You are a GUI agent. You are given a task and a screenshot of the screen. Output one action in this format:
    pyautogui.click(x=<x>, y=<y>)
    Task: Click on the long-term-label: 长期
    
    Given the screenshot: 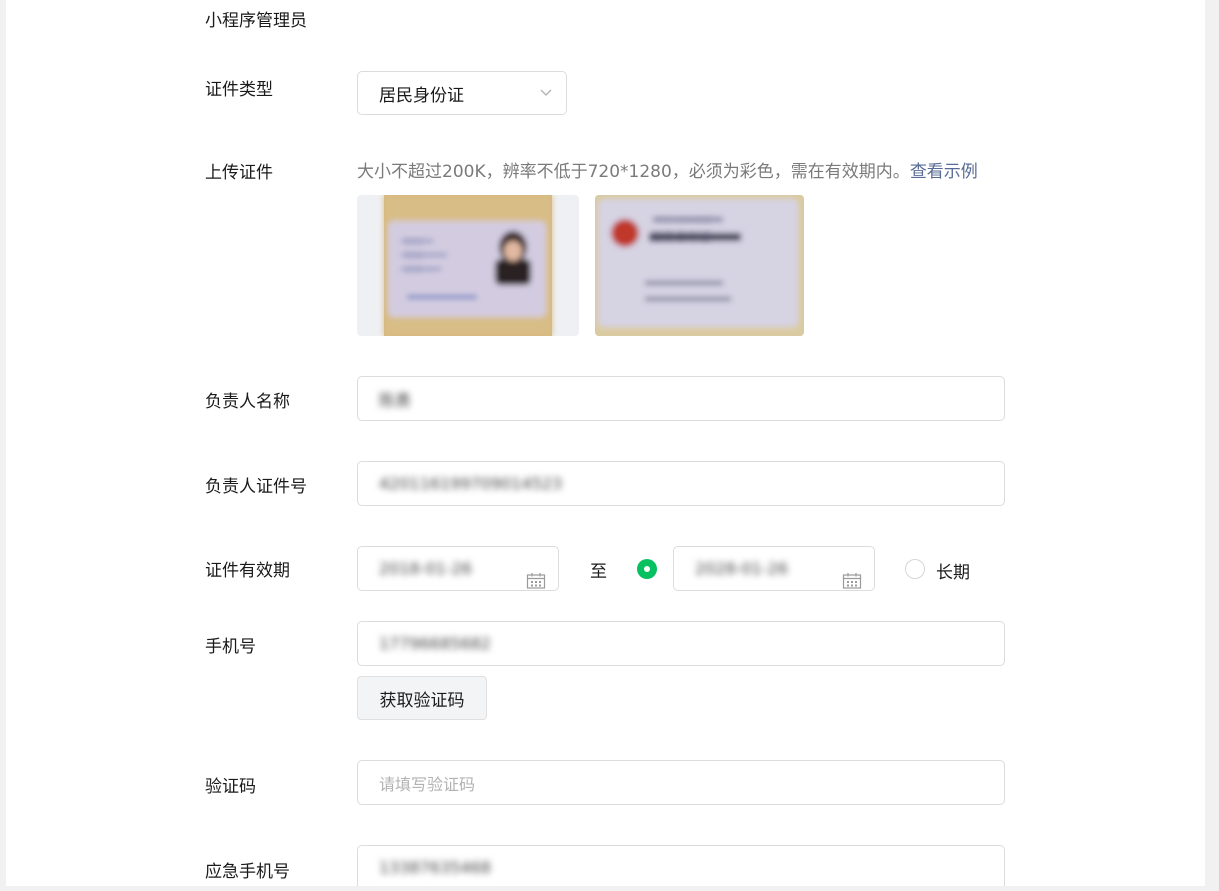 What is the action you would take?
    pyautogui.click(x=953, y=573)
    